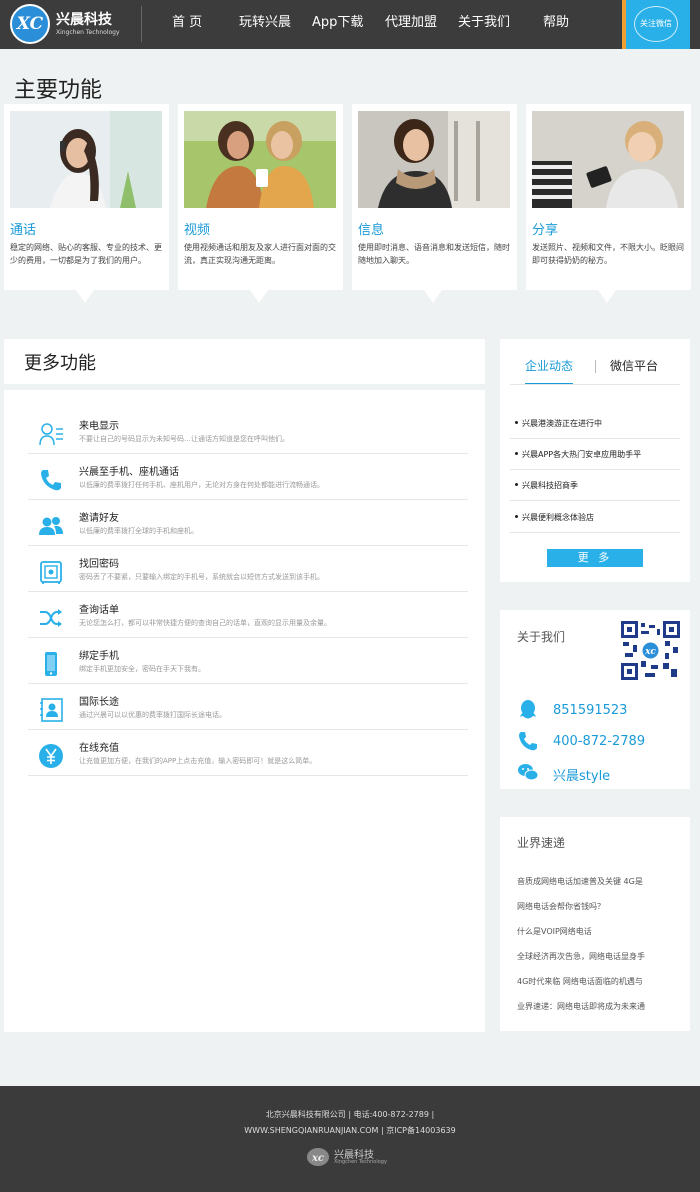  Describe the element at coordinates (23, 230) in the screenshot. I see `card-title: 通话` at that location.